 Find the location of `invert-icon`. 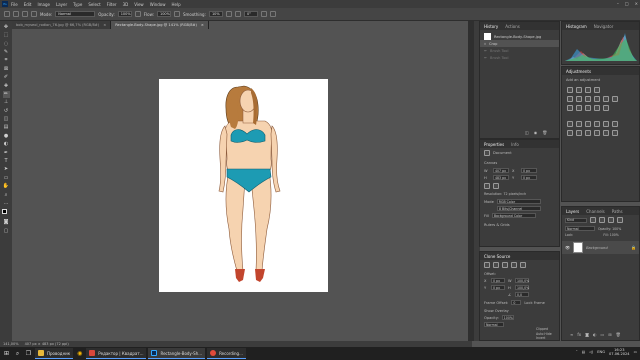

invert-icon is located at coordinates (570, 108).